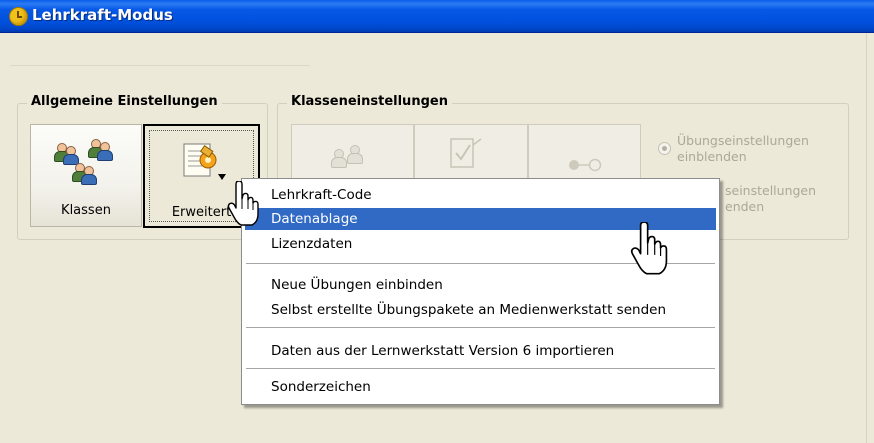 This screenshot has height=443, width=874. Describe the element at coordinates (102, 15) in the screenshot. I see `window-title: Lehrkraft-Modus` at that location.